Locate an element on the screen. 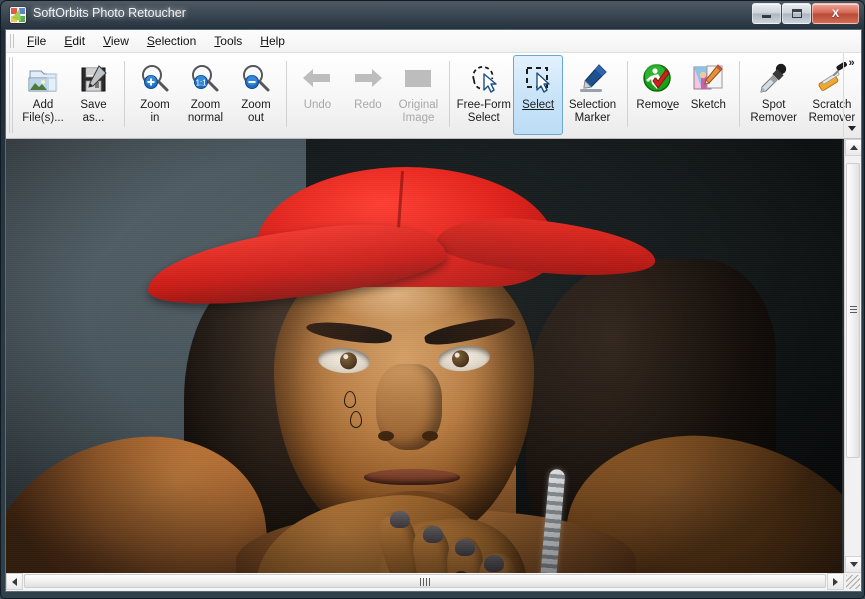  image-placeholder-icon is located at coordinates (418, 79).